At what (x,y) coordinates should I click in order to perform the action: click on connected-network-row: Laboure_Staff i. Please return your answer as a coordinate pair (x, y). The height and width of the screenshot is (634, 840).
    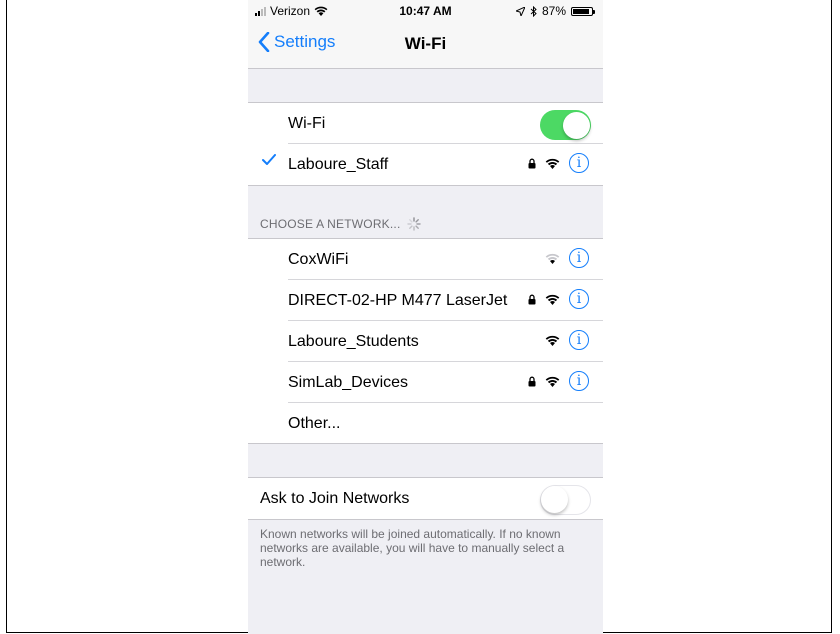
    Looking at the image, I should click on (425, 164).